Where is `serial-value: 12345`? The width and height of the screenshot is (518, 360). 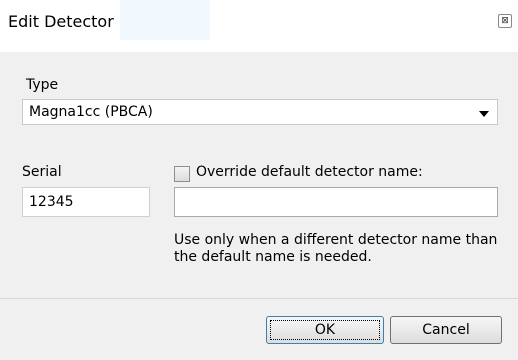
serial-value: 12345 is located at coordinates (51, 202).